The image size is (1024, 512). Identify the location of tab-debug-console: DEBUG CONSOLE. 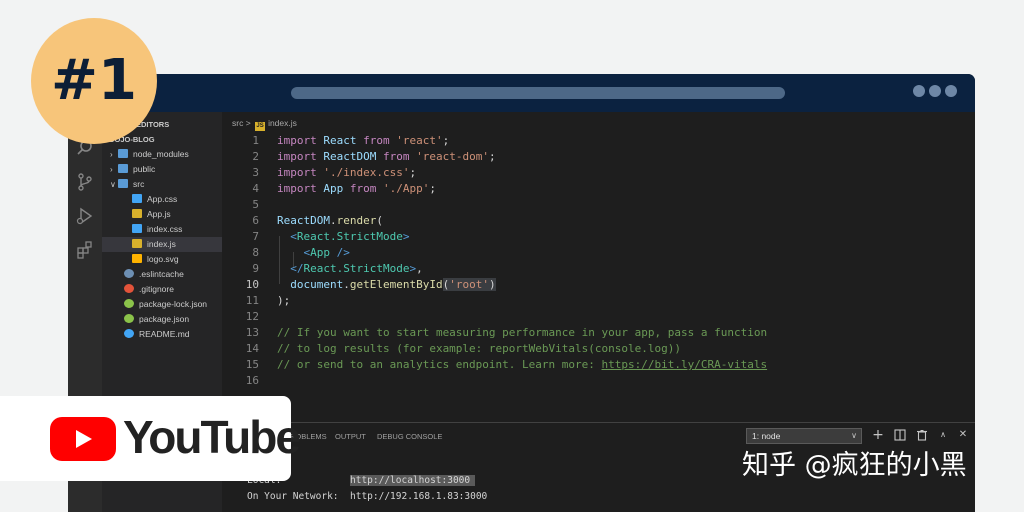
(409, 436).